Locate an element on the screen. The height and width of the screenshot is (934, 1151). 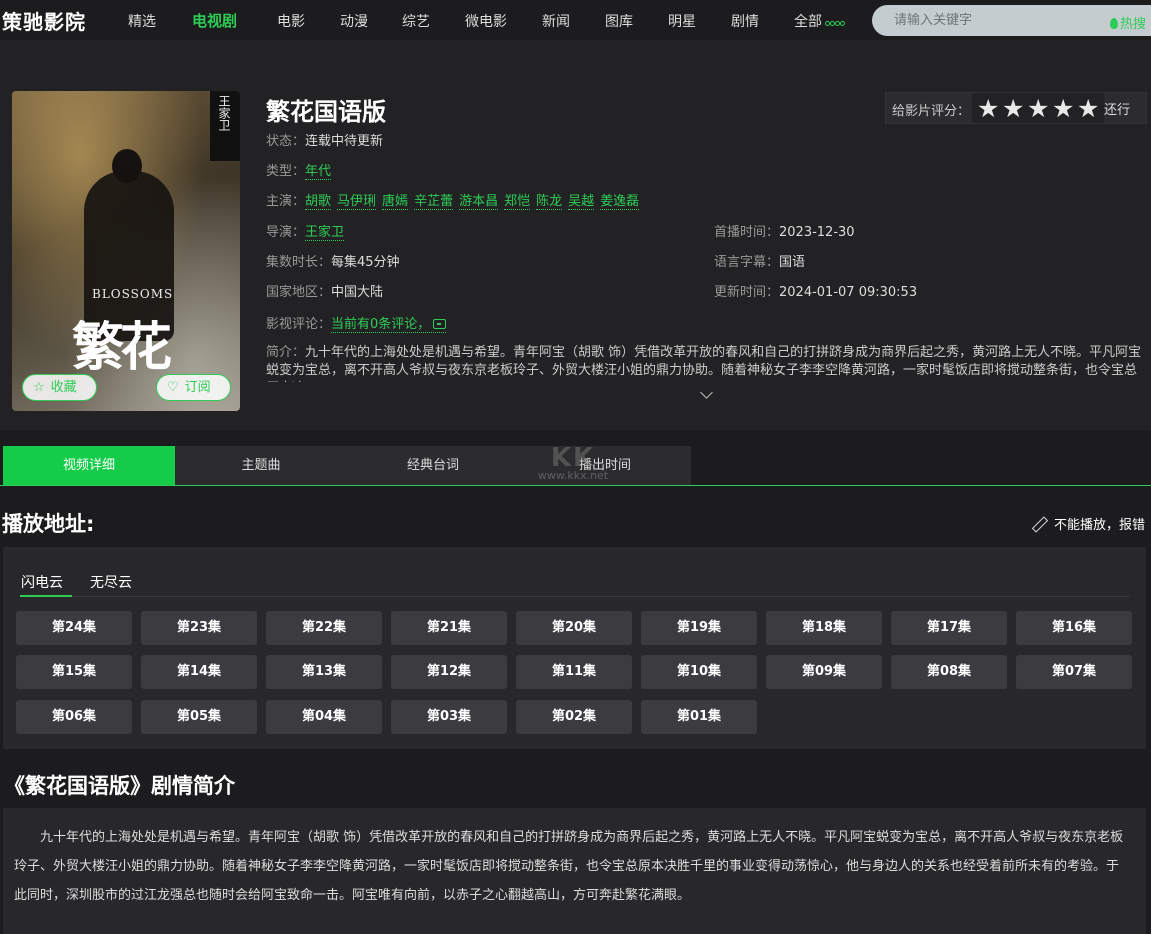
cast-link: 吴越 is located at coordinates (581, 202).